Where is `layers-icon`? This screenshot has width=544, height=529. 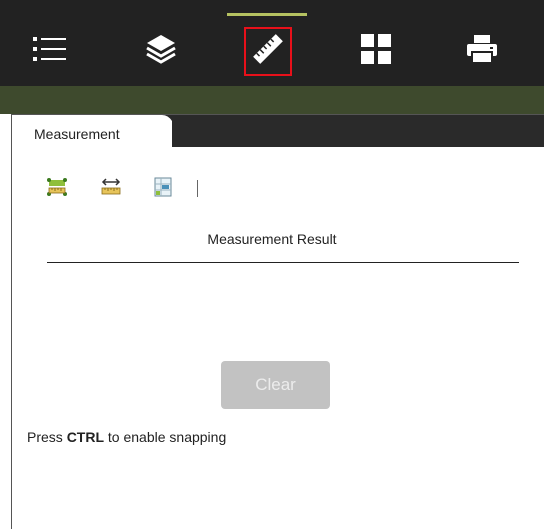
layers-icon is located at coordinates (161, 49).